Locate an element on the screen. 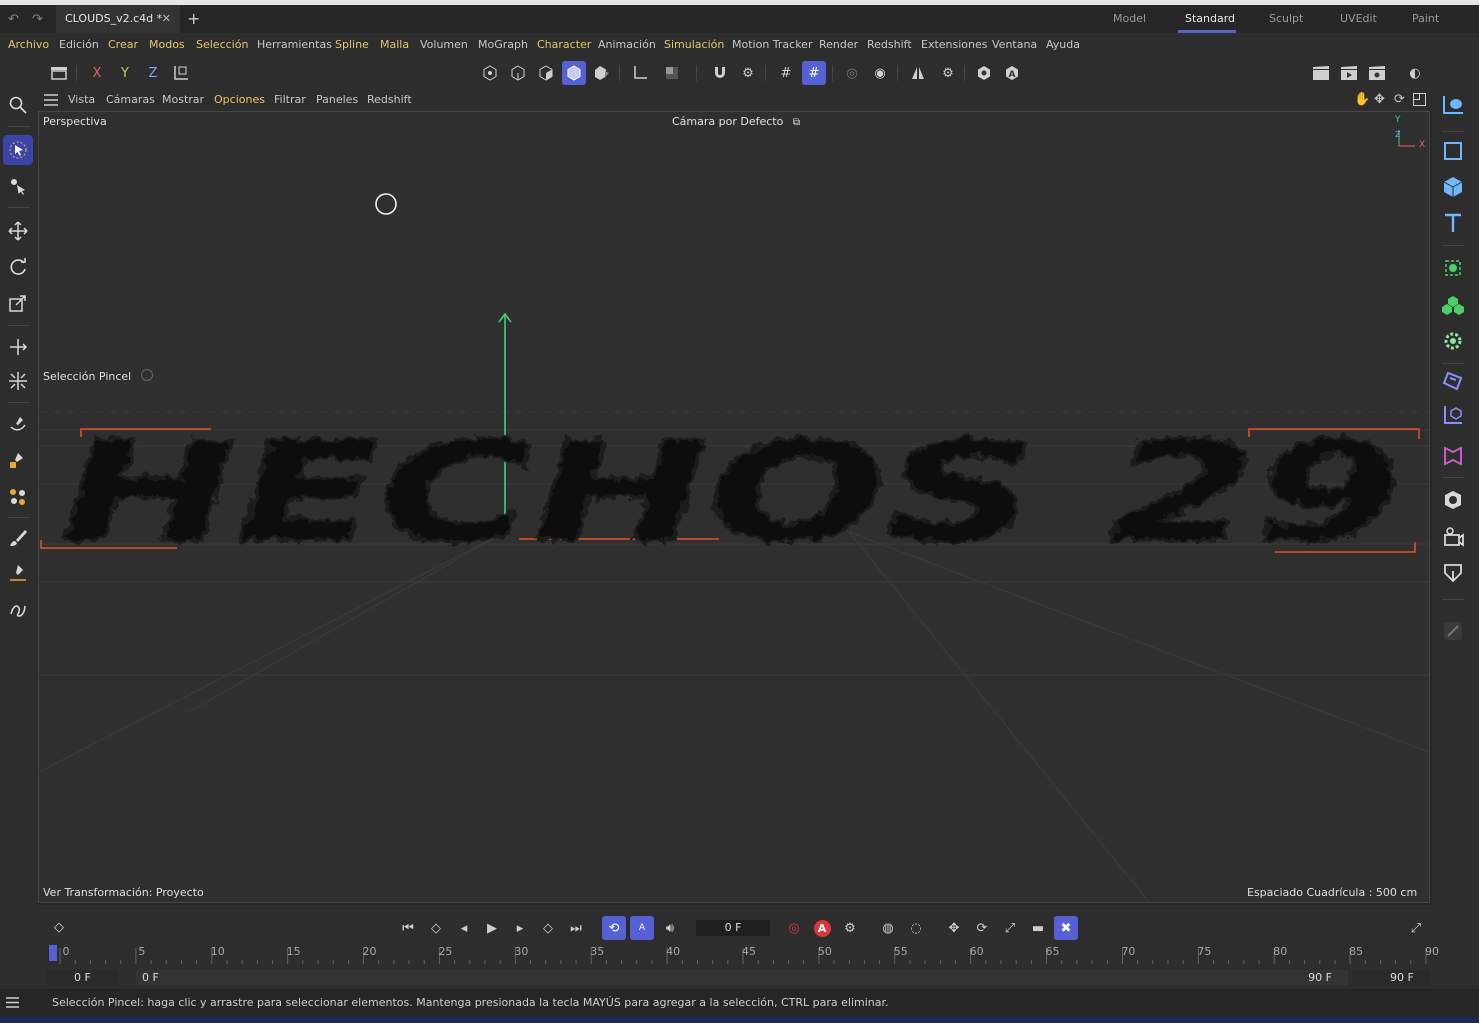 This screenshot has height=1023, width=1479. solo-mode-icon is located at coordinates (672, 73).